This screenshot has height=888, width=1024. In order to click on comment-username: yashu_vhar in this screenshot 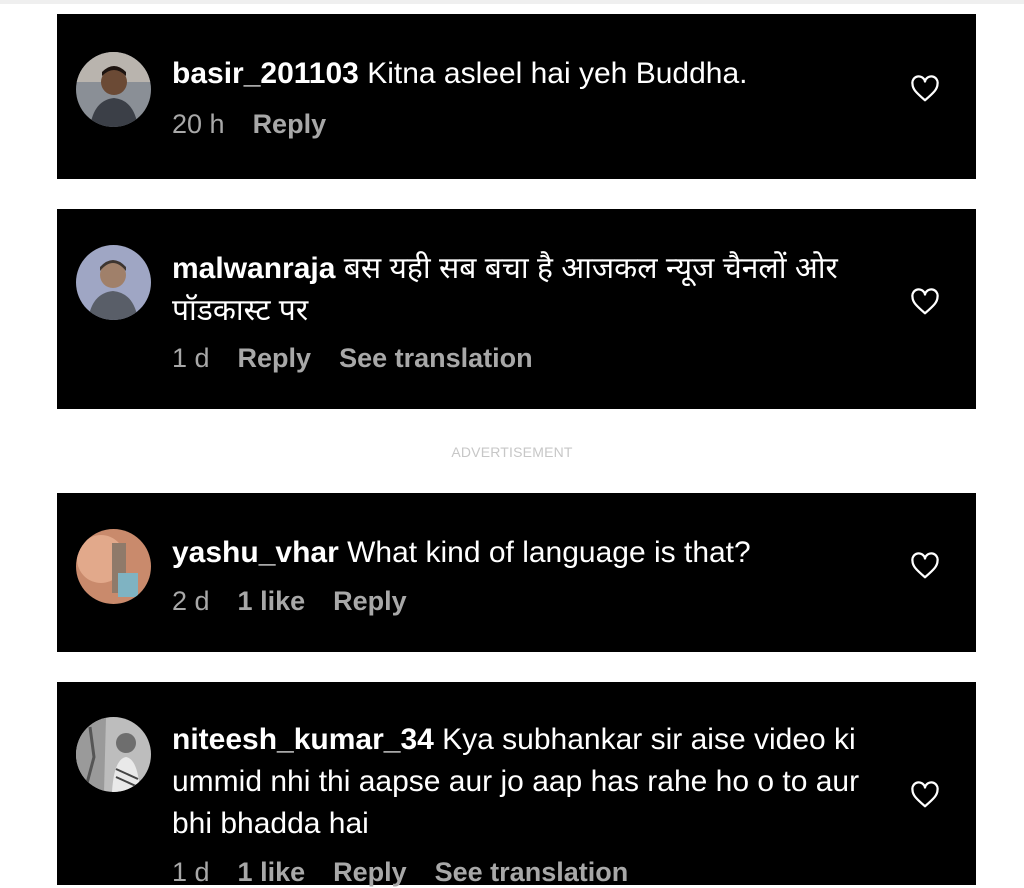, I will do `click(255, 552)`.